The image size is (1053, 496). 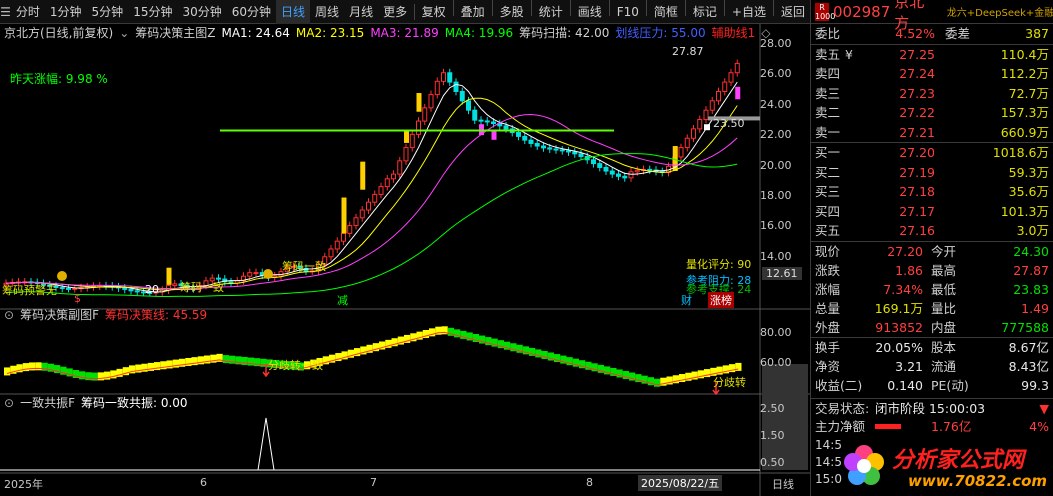 I want to click on period-tab-6: 日线, so click(x=293, y=12).